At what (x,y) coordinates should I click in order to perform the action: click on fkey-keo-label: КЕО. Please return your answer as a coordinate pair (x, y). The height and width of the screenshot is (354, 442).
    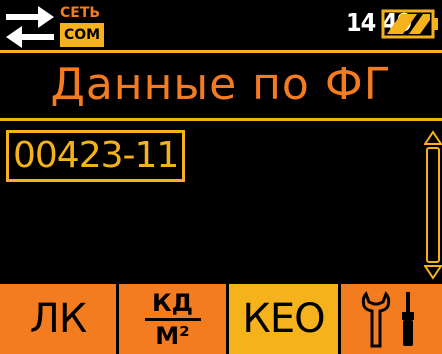
    Looking at the image, I should click on (283, 319).